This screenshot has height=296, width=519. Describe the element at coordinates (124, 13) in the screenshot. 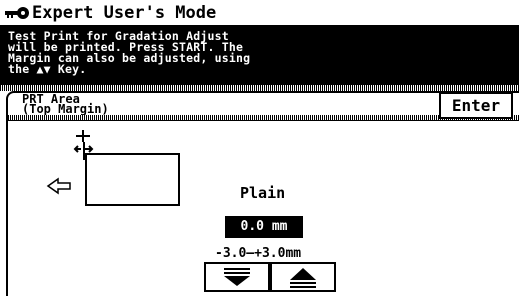

I see `window-title: Expert User's Mode` at that location.